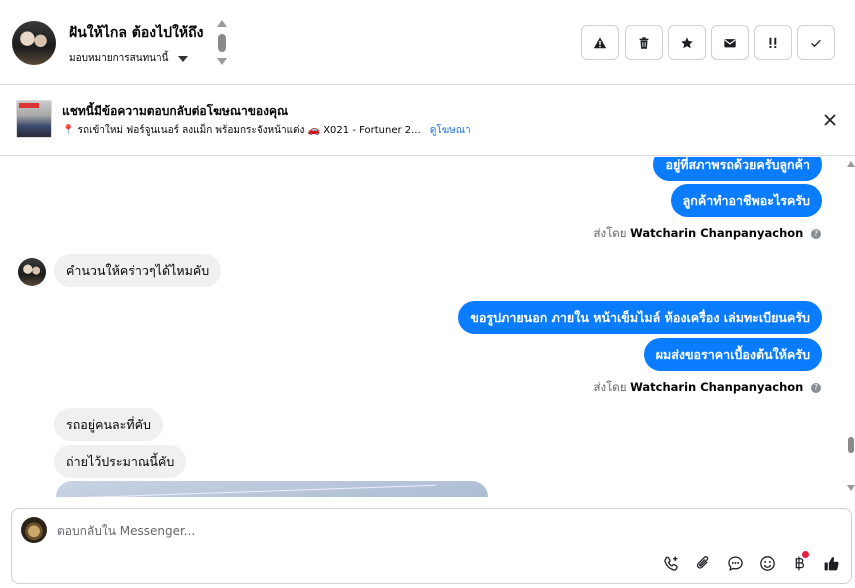  Describe the element at coordinates (805, 554) in the screenshot. I see `notification-dot` at that location.